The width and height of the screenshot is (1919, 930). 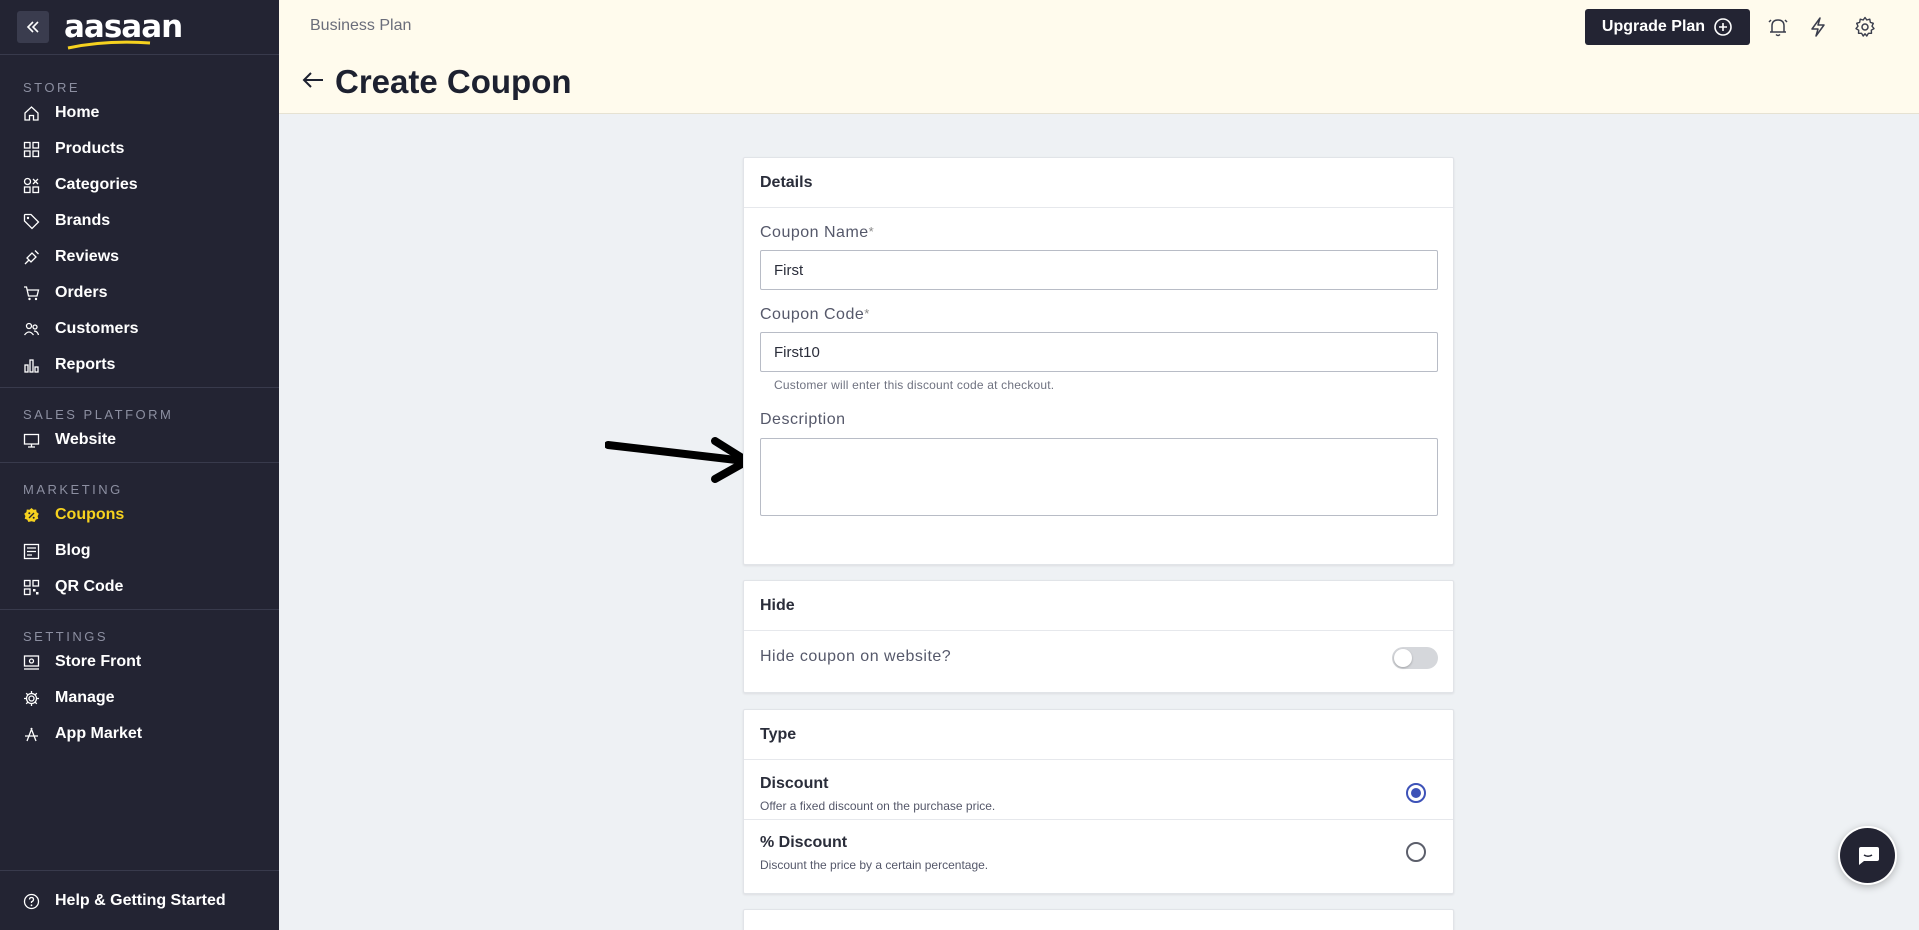 What do you see at coordinates (812, 314) in the screenshot?
I see `coupon-code-label-text: Coupon Code` at bounding box center [812, 314].